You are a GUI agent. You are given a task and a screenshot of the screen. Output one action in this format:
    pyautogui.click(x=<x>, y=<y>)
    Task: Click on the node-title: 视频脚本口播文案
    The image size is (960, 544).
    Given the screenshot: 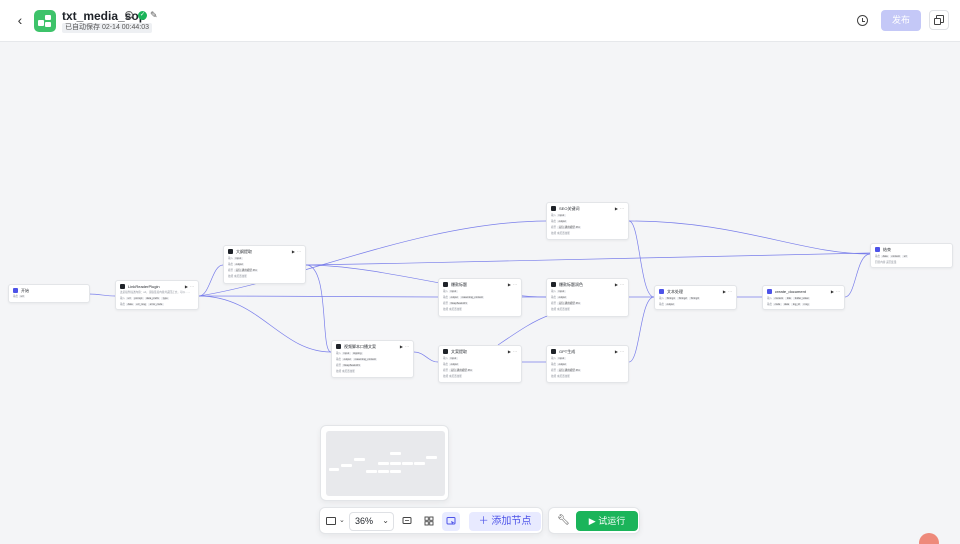 What is the action you would take?
    pyautogui.click(x=360, y=346)
    